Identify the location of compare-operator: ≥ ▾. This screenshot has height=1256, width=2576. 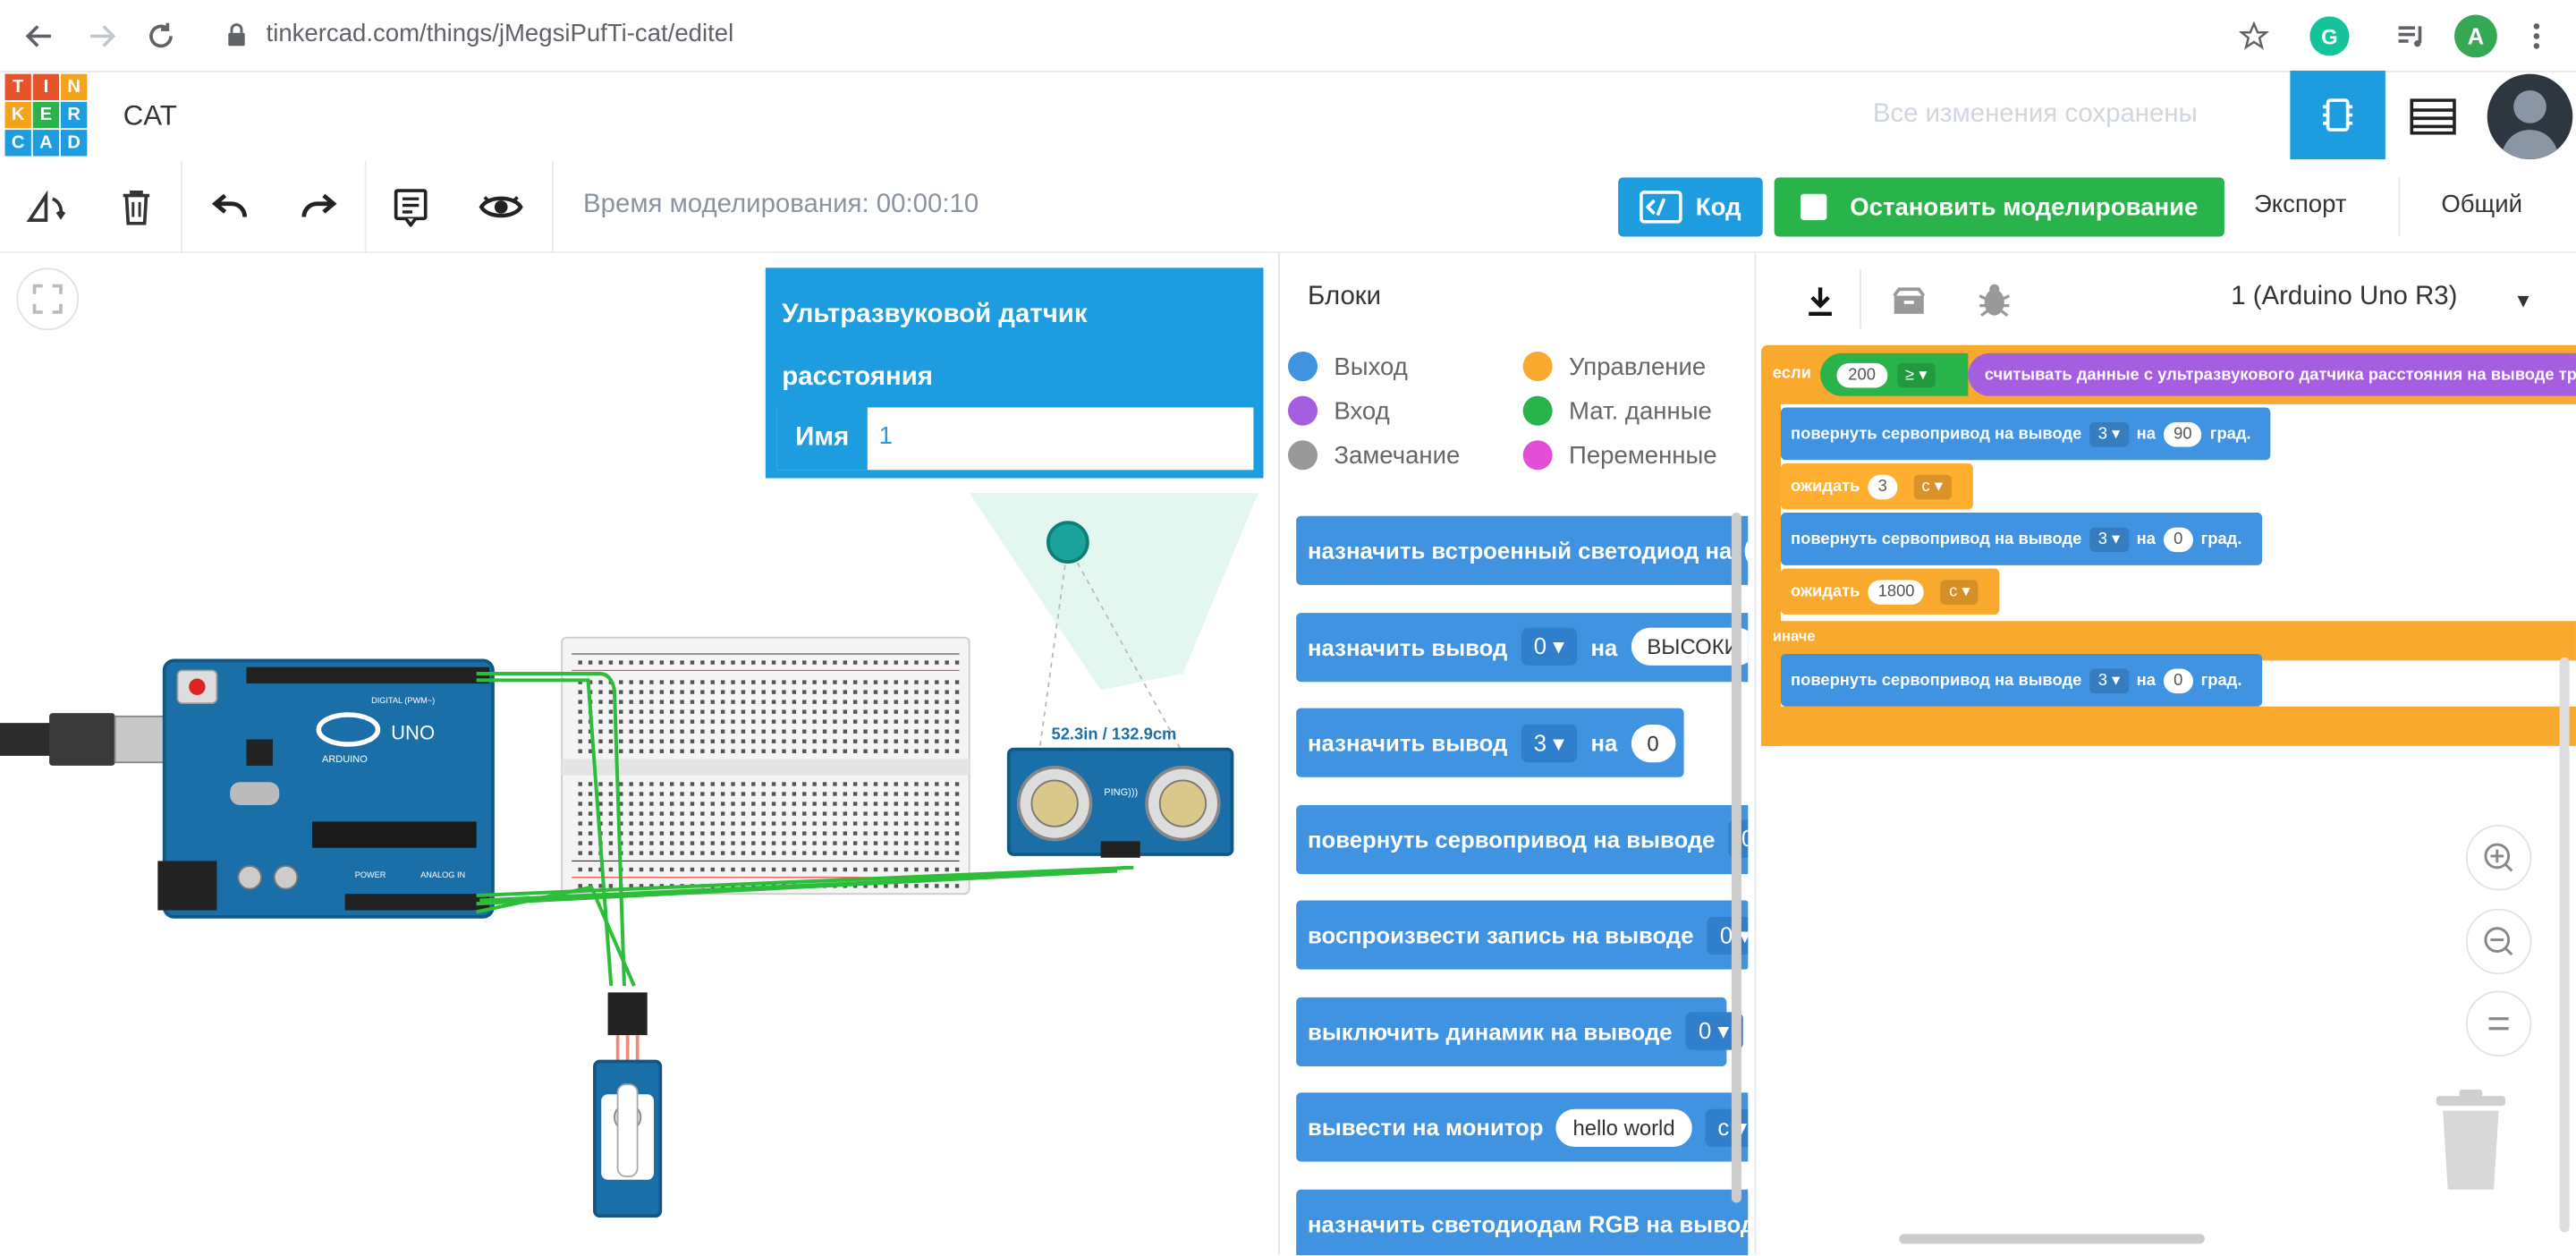
(1916, 374).